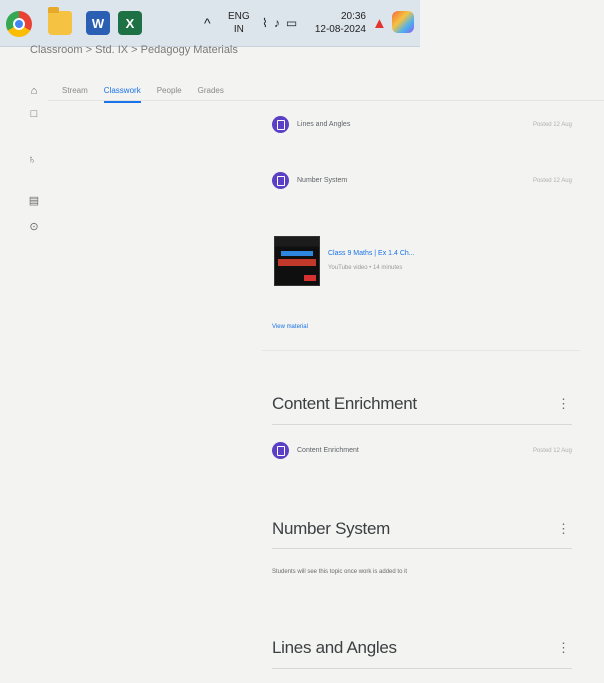 The image size is (604, 683). Describe the element at coordinates (297, 253) in the screenshot. I see `thumbnail-stripe` at that location.